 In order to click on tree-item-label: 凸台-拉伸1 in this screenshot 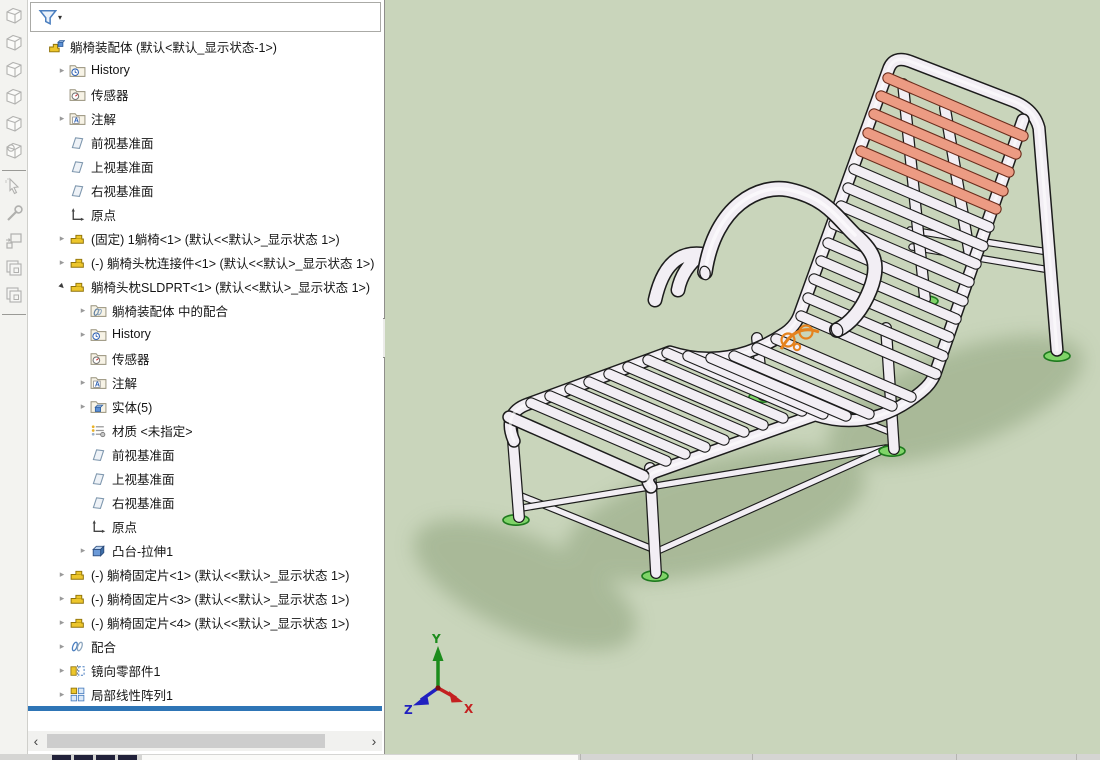, I will do `click(143, 551)`.